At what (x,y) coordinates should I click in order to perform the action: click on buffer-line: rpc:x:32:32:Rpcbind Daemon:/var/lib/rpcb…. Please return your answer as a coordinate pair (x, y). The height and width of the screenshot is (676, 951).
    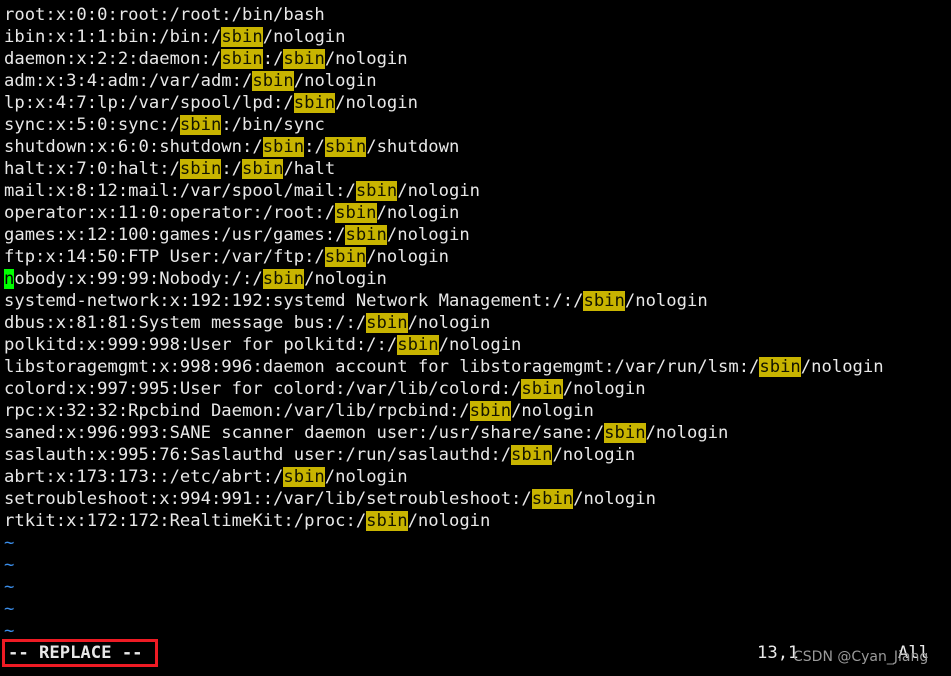
    Looking at the image, I should click on (477, 411).